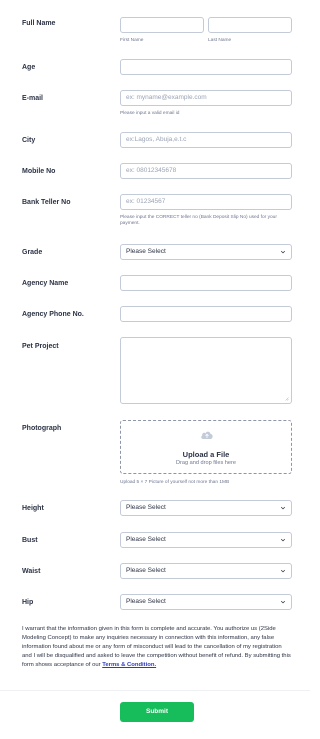 The width and height of the screenshot is (320, 739). What do you see at coordinates (286, 398) in the screenshot?
I see `resize-handle-icon` at bounding box center [286, 398].